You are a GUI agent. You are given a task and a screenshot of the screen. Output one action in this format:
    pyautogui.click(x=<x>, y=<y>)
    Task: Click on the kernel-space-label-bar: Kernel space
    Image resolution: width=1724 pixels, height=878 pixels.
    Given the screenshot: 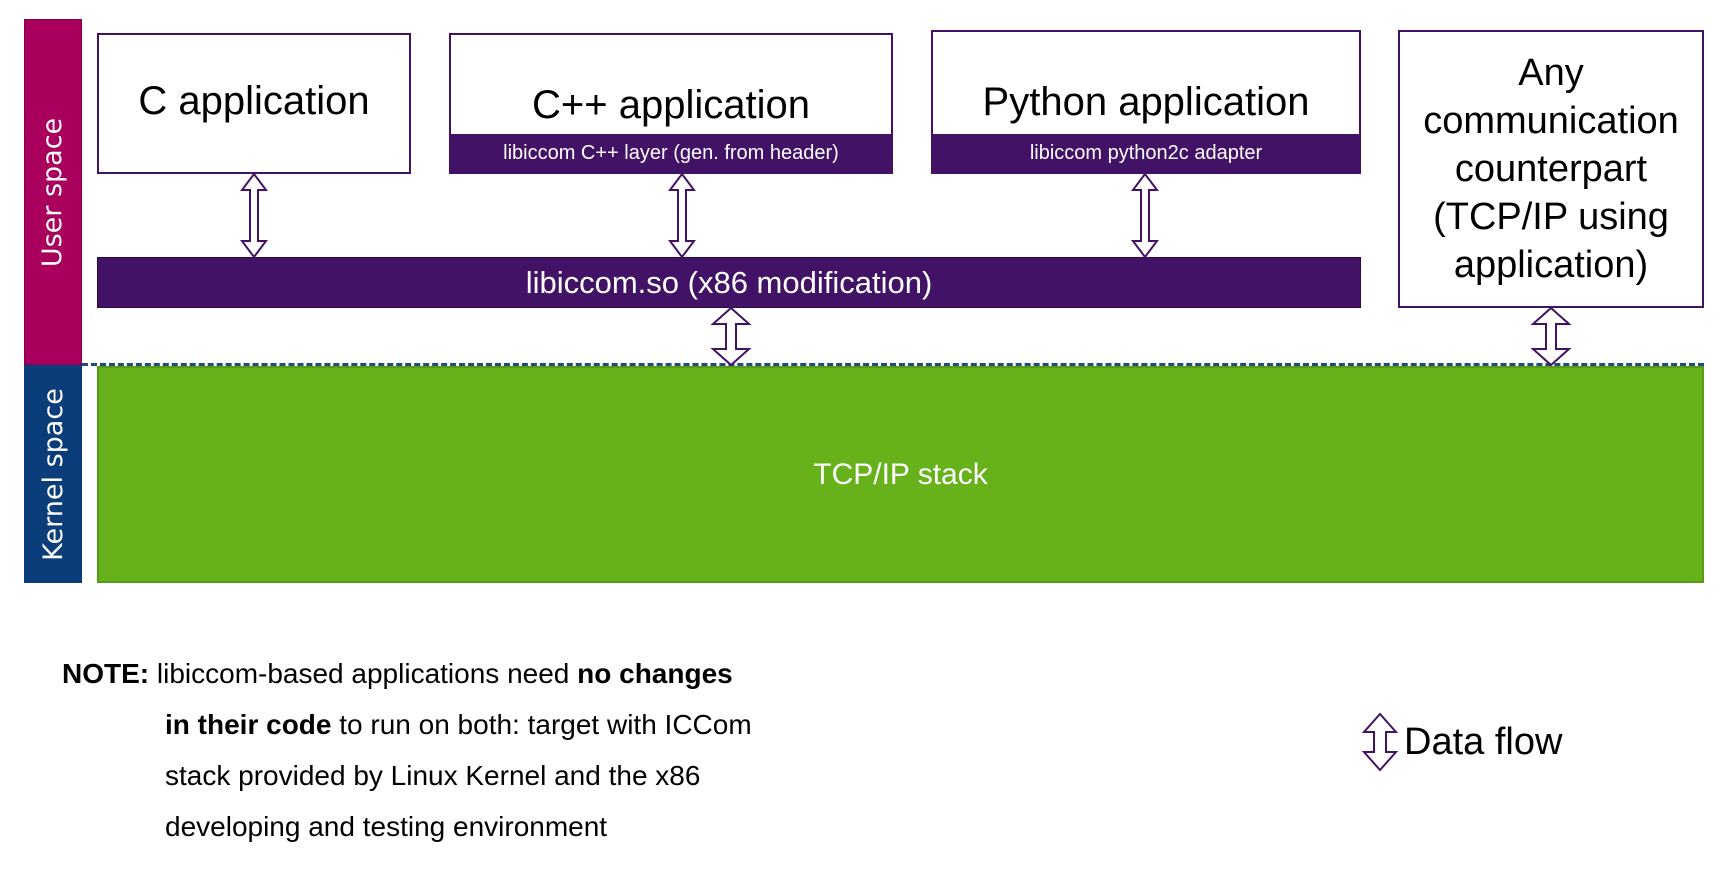 What is the action you would take?
    pyautogui.click(x=53, y=474)
    